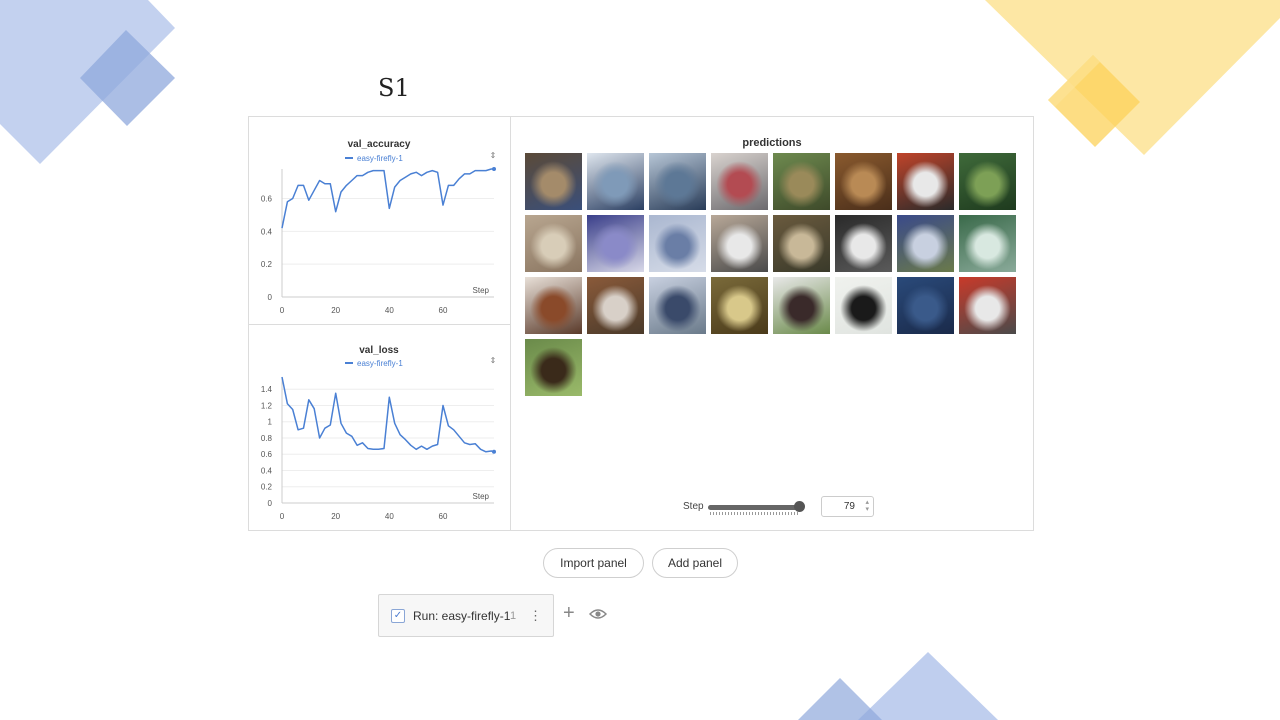 This screenshot has height=720, width=1280. I want to click on chart-title: val_accuracy, so click(379, 144).